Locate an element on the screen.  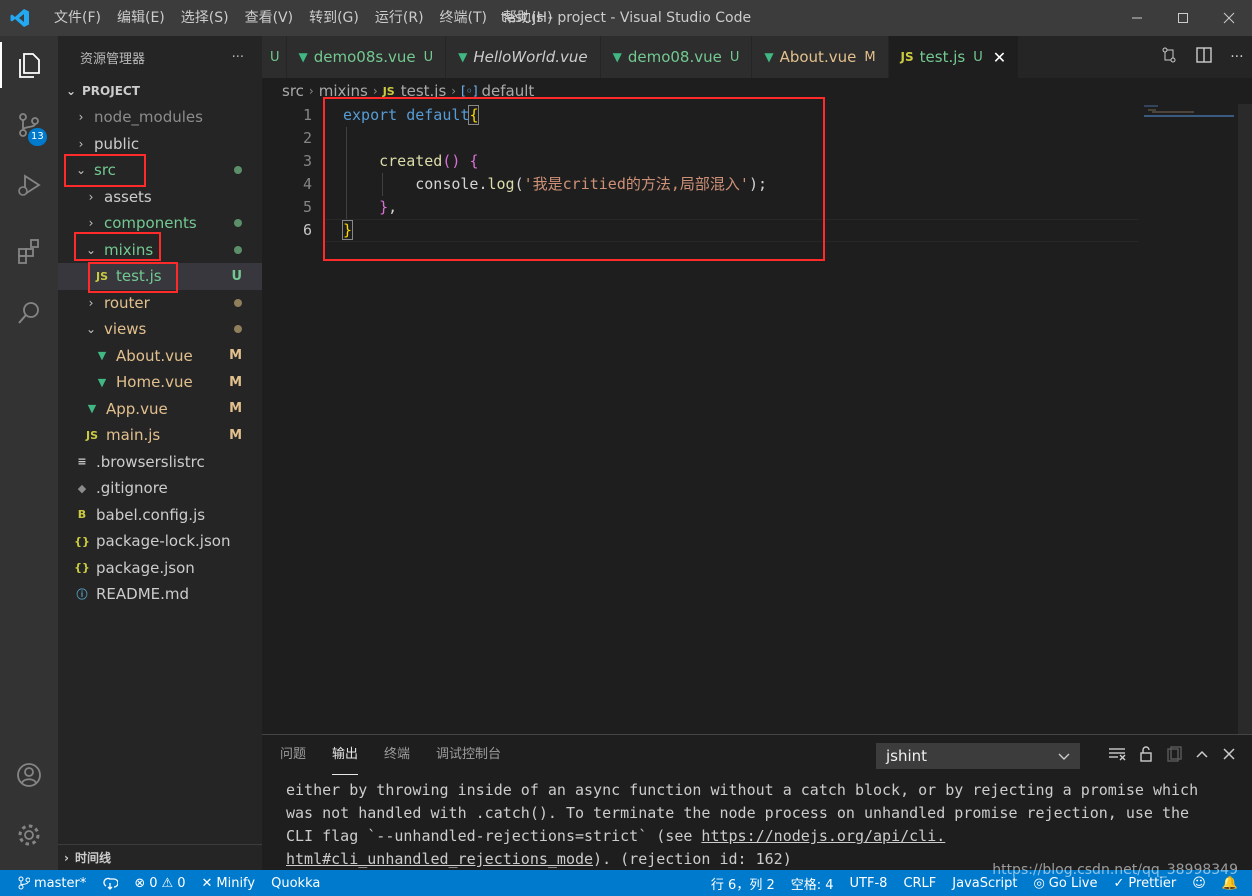
tree-item-label: node_modules is located at coordinates (148, 117).